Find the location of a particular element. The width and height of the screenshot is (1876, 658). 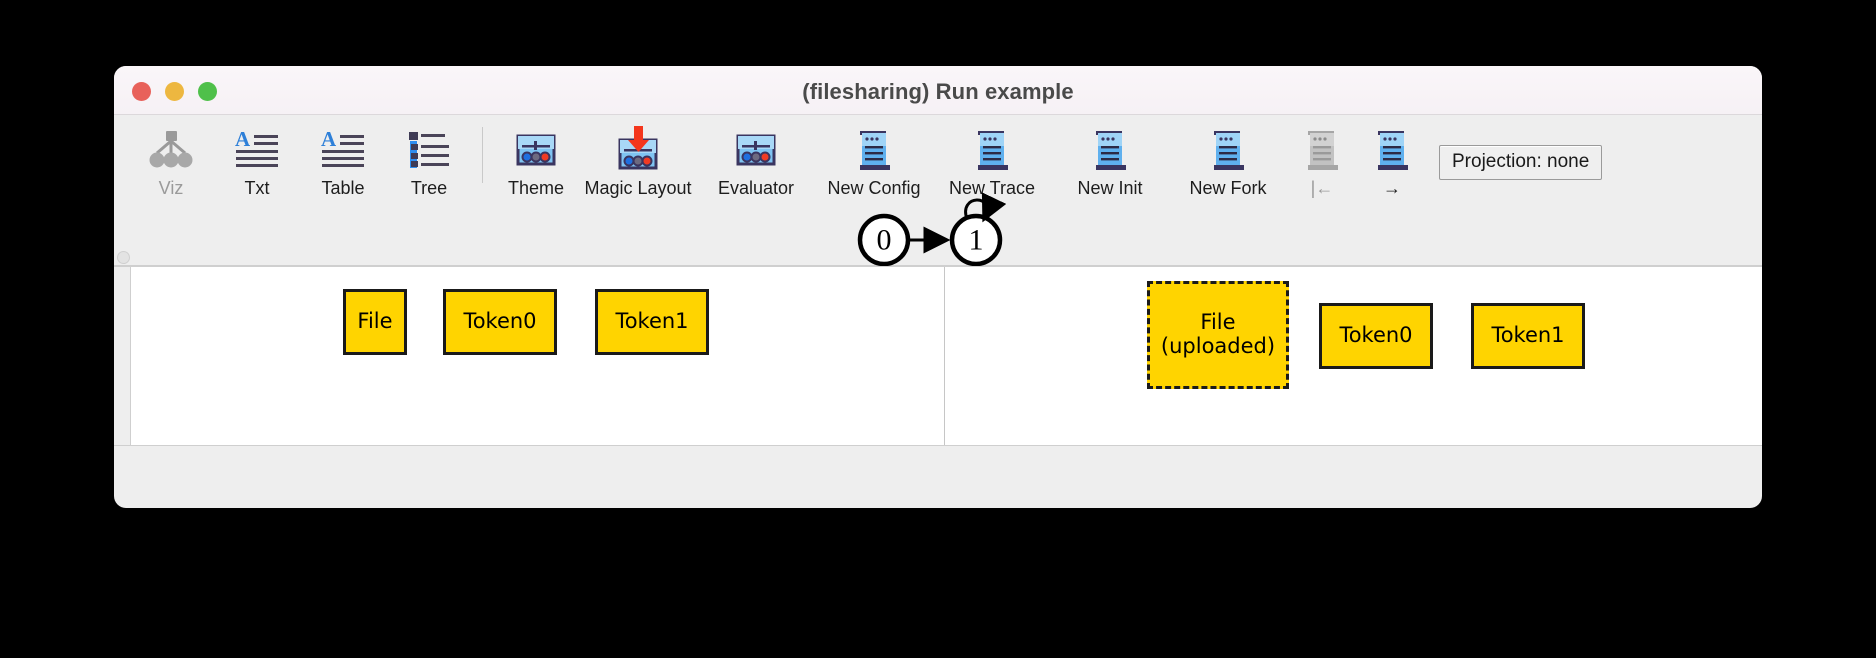

toolbar-label-viz: Viz is located at coordinates (171, 188).